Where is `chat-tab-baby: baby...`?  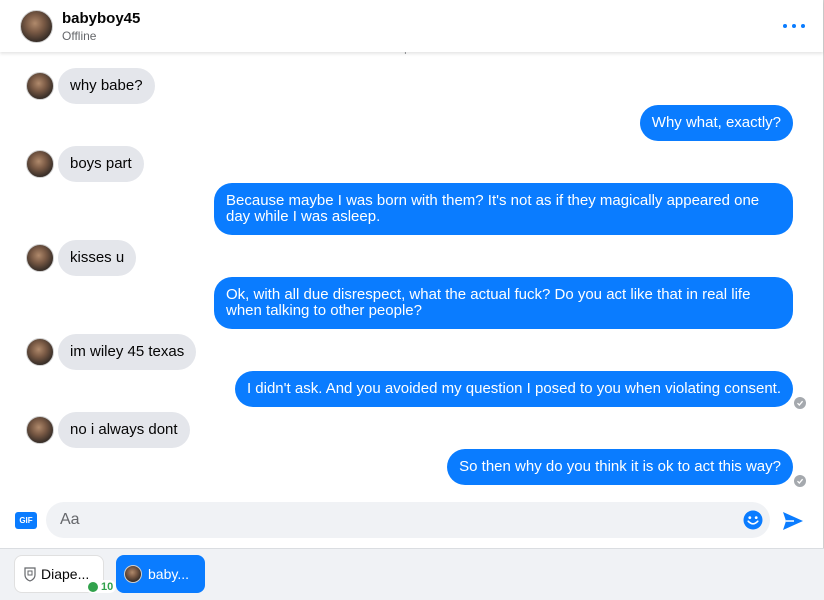 chat-tab-baby: baby... is located at coordinates (160, 574).